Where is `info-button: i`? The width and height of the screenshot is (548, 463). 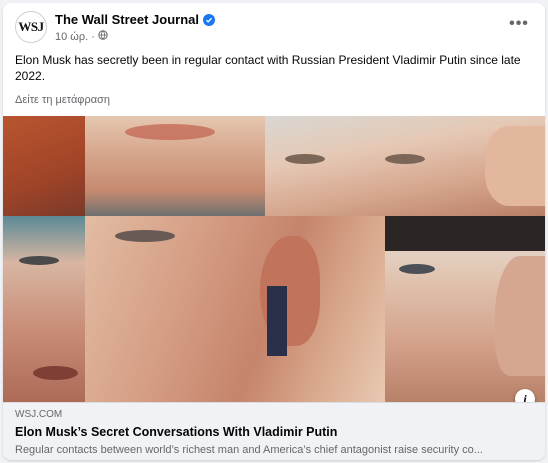
info-button: i is located at coordinates (525, 395).